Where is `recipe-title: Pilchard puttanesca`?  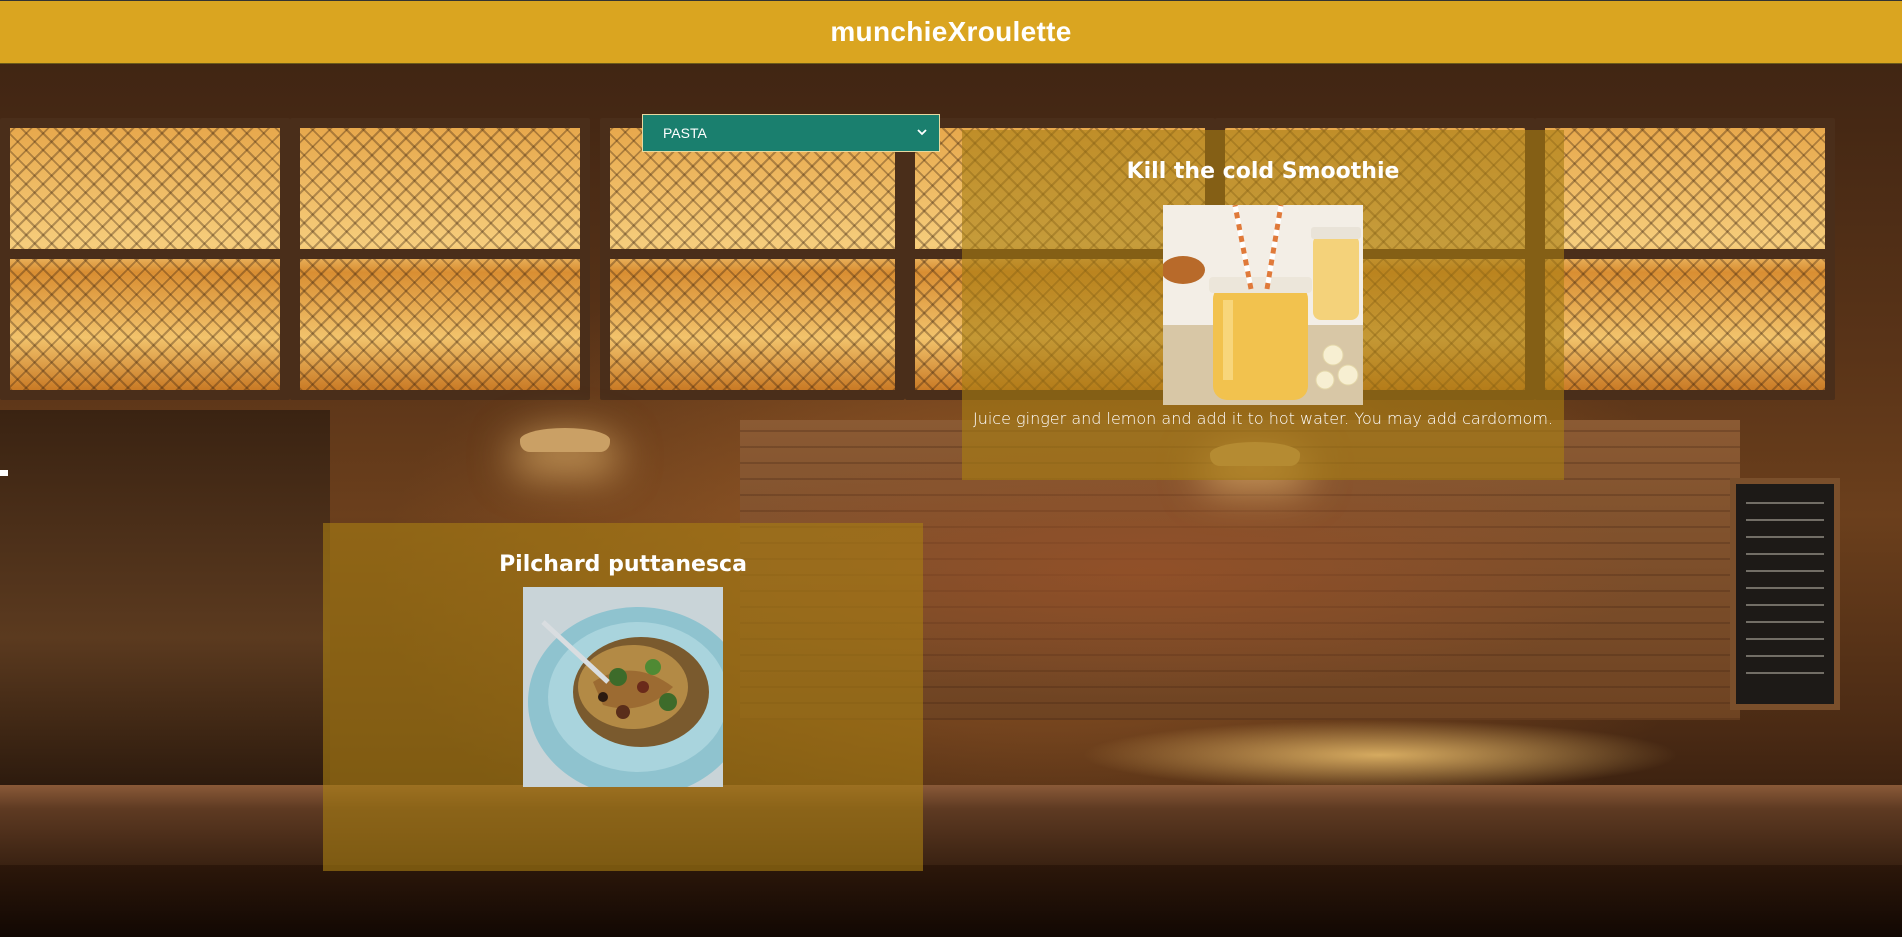 recipe-title: Pilchard puttanesca is located at coordinates (623, 564).